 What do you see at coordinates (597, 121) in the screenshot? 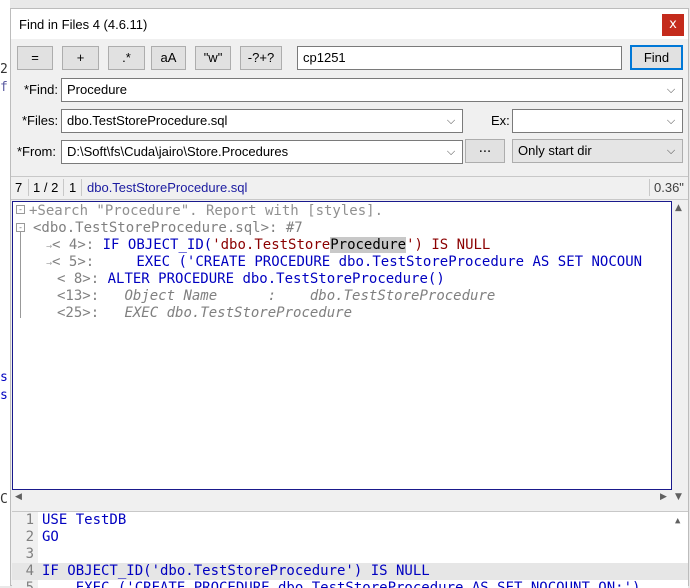
I see `exclude-combobox: ⌵` at bounding box center [597, 121].